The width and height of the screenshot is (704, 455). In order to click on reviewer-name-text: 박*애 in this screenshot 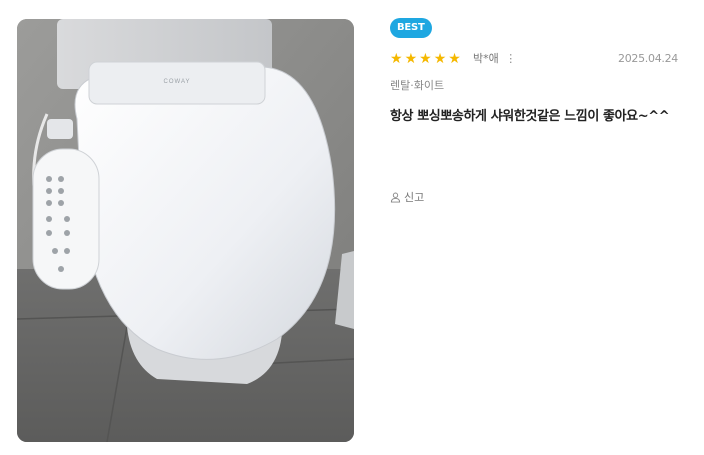, I will do `click(486, 58)`.